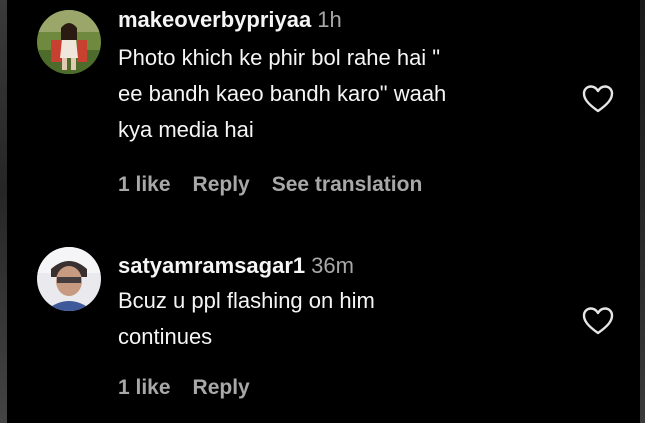 The image size is (645, 423). What do you see at coordinates (332, 265) in the screenshot?
I see `comment-timestamp: 36m` at bounding box center [332, 265].